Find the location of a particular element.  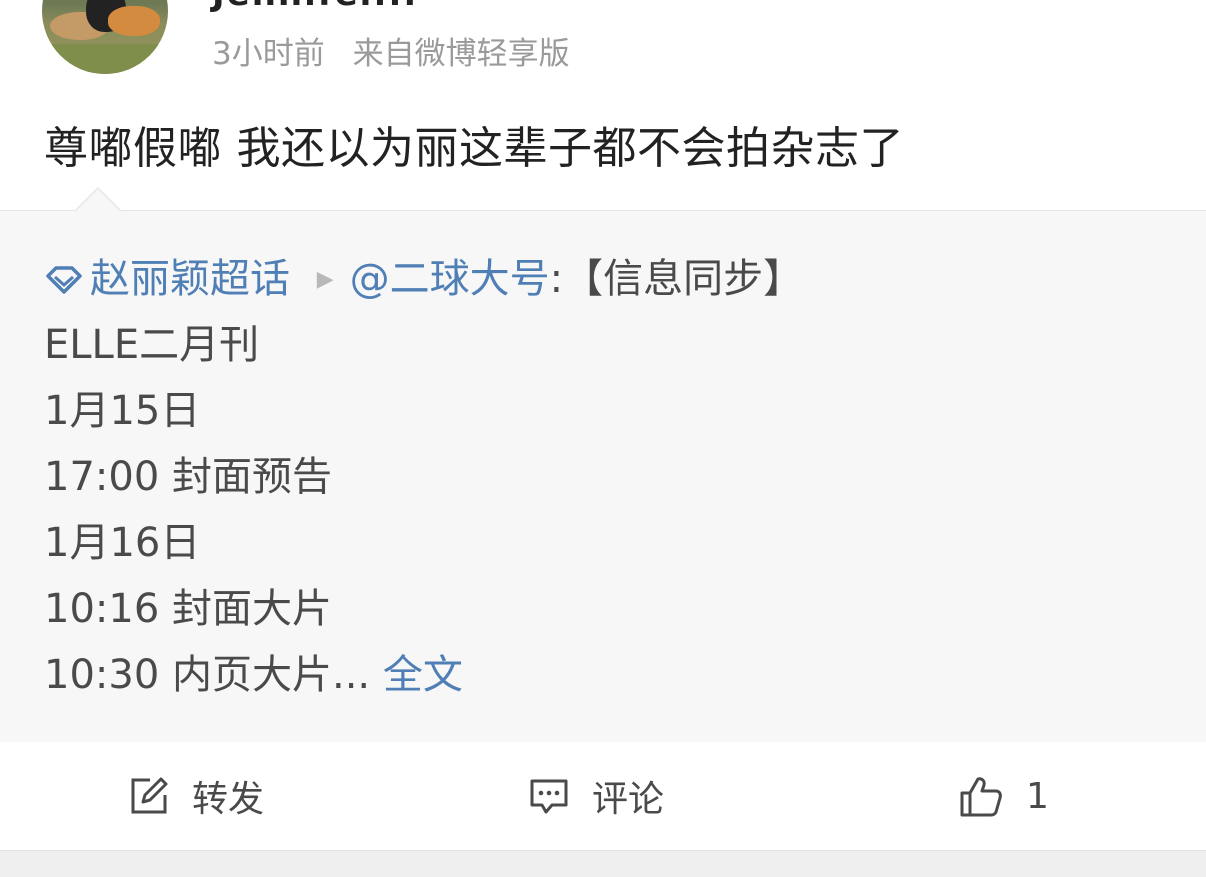

thumbs-up-icon is located at coordinates (981, 797).